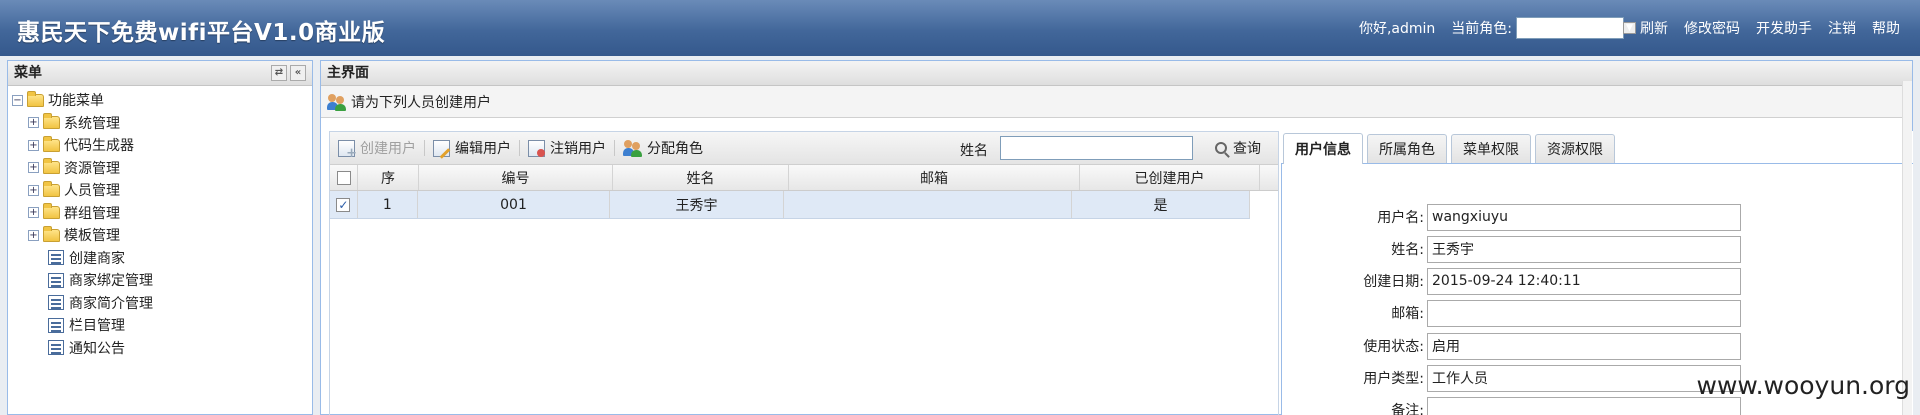  I want to click on form-row: 用户名: wangxiuyu, so click(1598, 217).